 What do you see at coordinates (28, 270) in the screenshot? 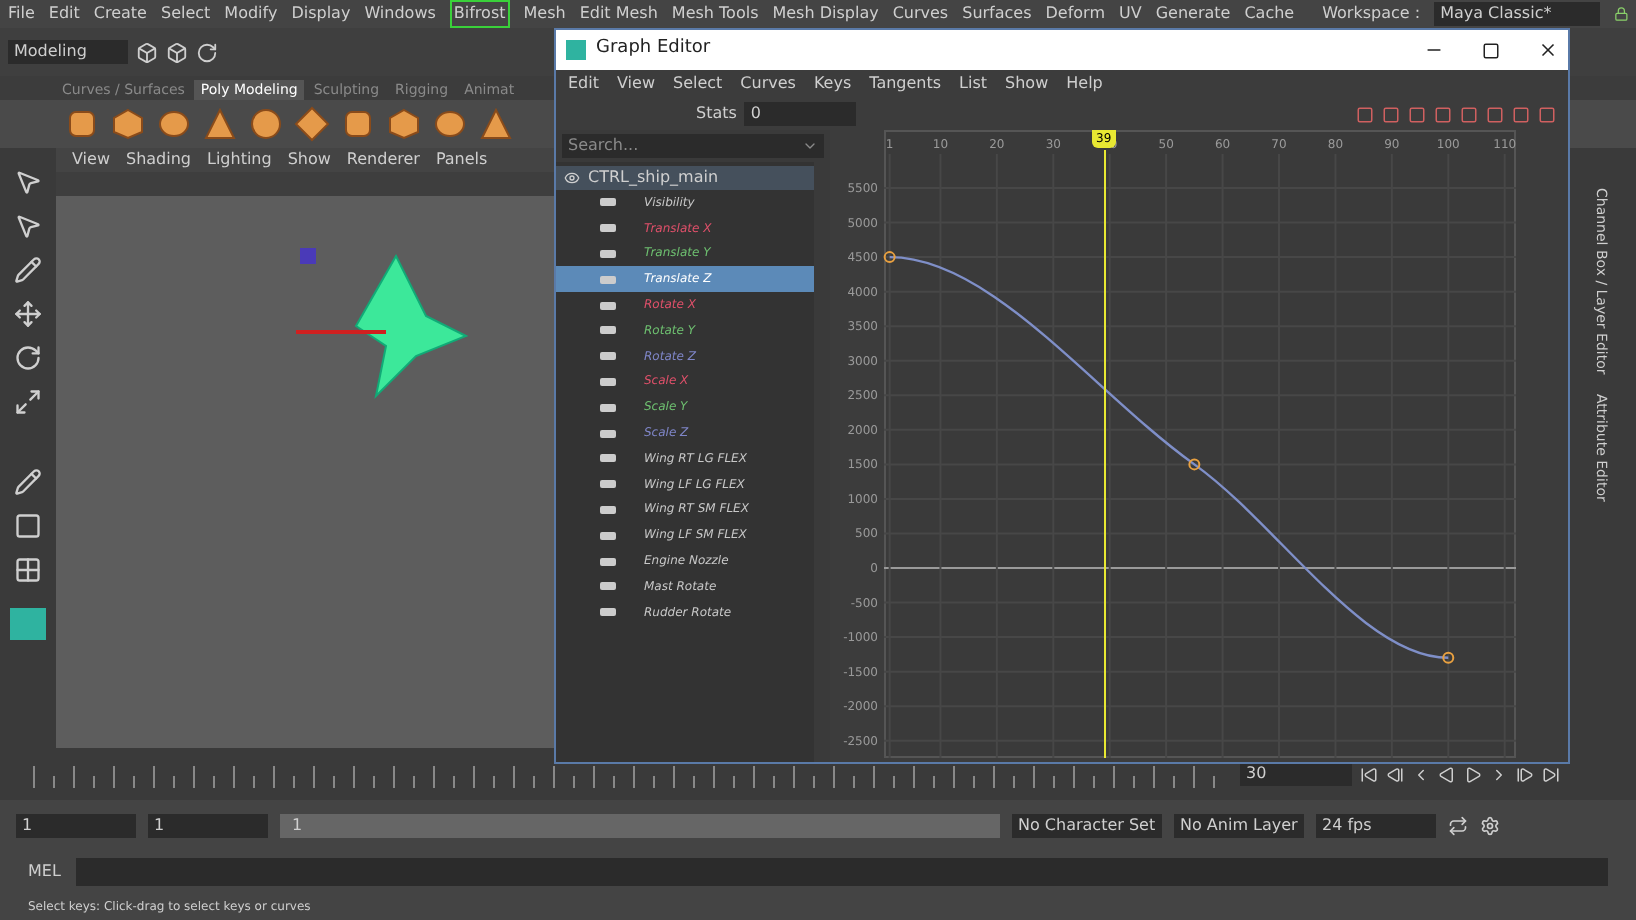
I see `paint-tool-icon` at bounding box center [28, 270].